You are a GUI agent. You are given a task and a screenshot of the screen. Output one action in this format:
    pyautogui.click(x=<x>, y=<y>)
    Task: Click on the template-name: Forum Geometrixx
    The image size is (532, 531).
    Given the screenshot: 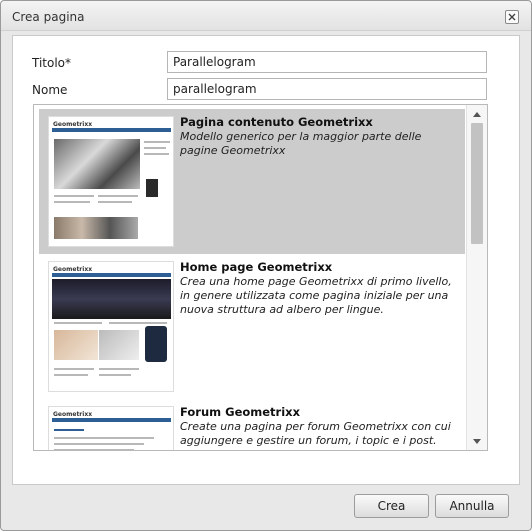 What is the action you would take?
    pyautogui.click(x=240, y=412)
    